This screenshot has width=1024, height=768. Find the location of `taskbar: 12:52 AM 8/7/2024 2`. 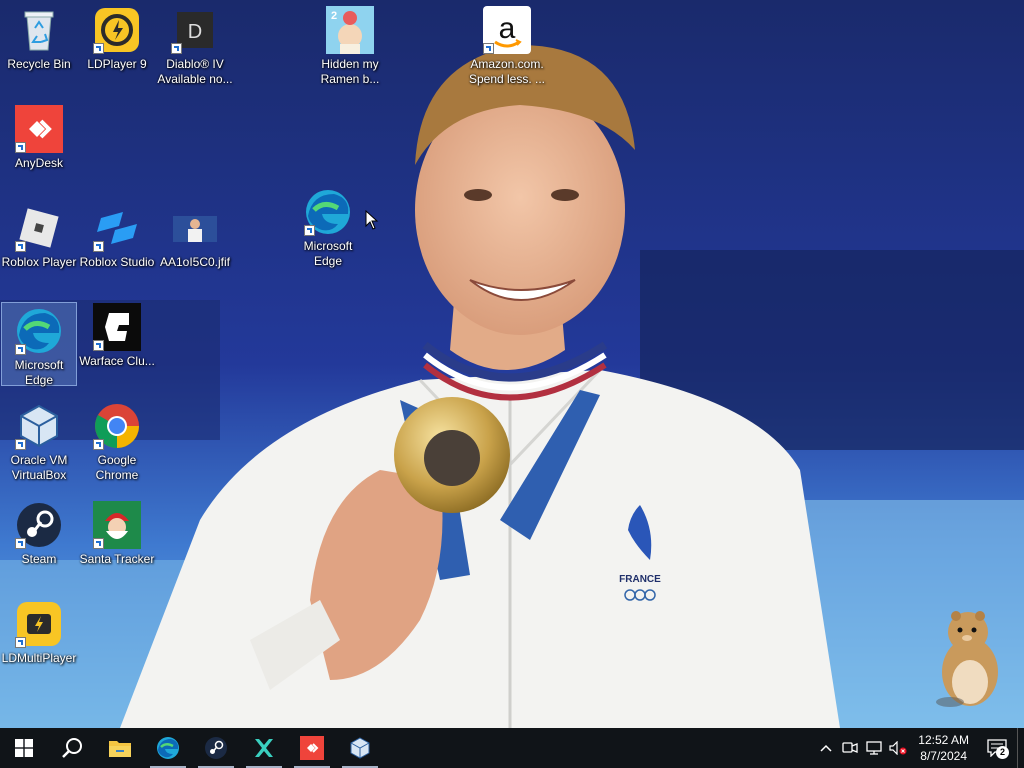

taskbar: 12:52 AM 8/7/2024 2 is located at coordinates (512, 748).